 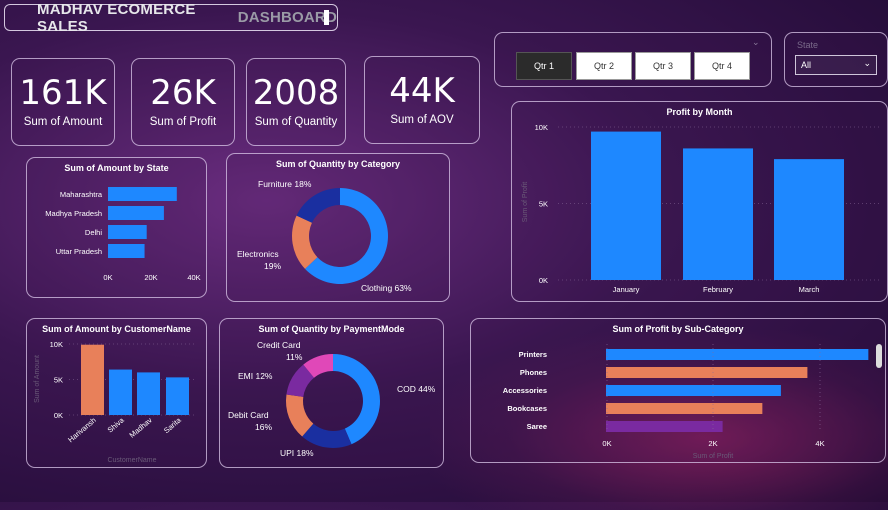 What do you see at coordinates (172, 425) in the screenshot?
I see `x-tick-label: Sarita` at bounding box center [172, 425].